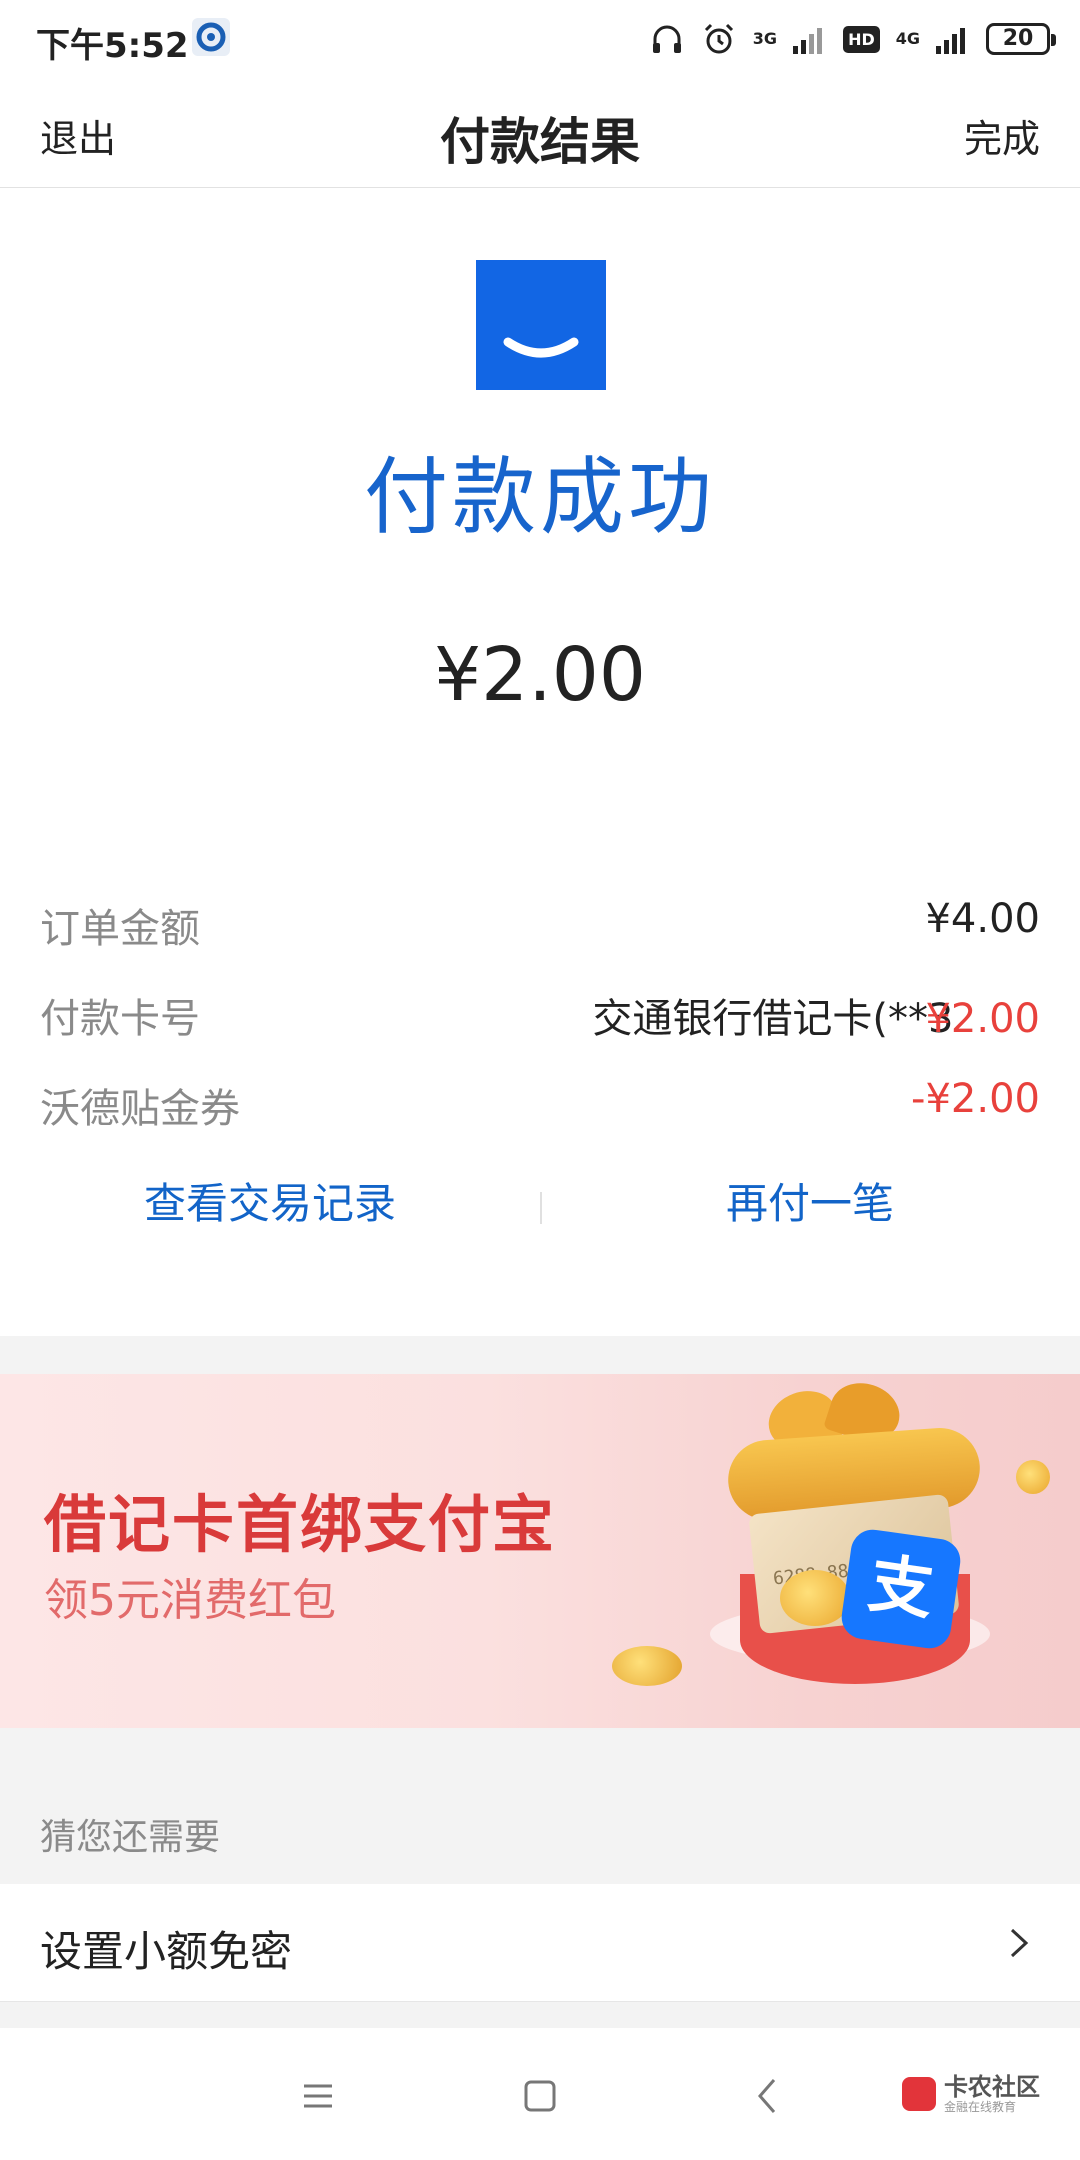 Image resolution: width=1080 pixels, height=2160 pixels. Describe the element at coordinates (718, 38) in the screenshot. I see `alarm-icon` at that location.